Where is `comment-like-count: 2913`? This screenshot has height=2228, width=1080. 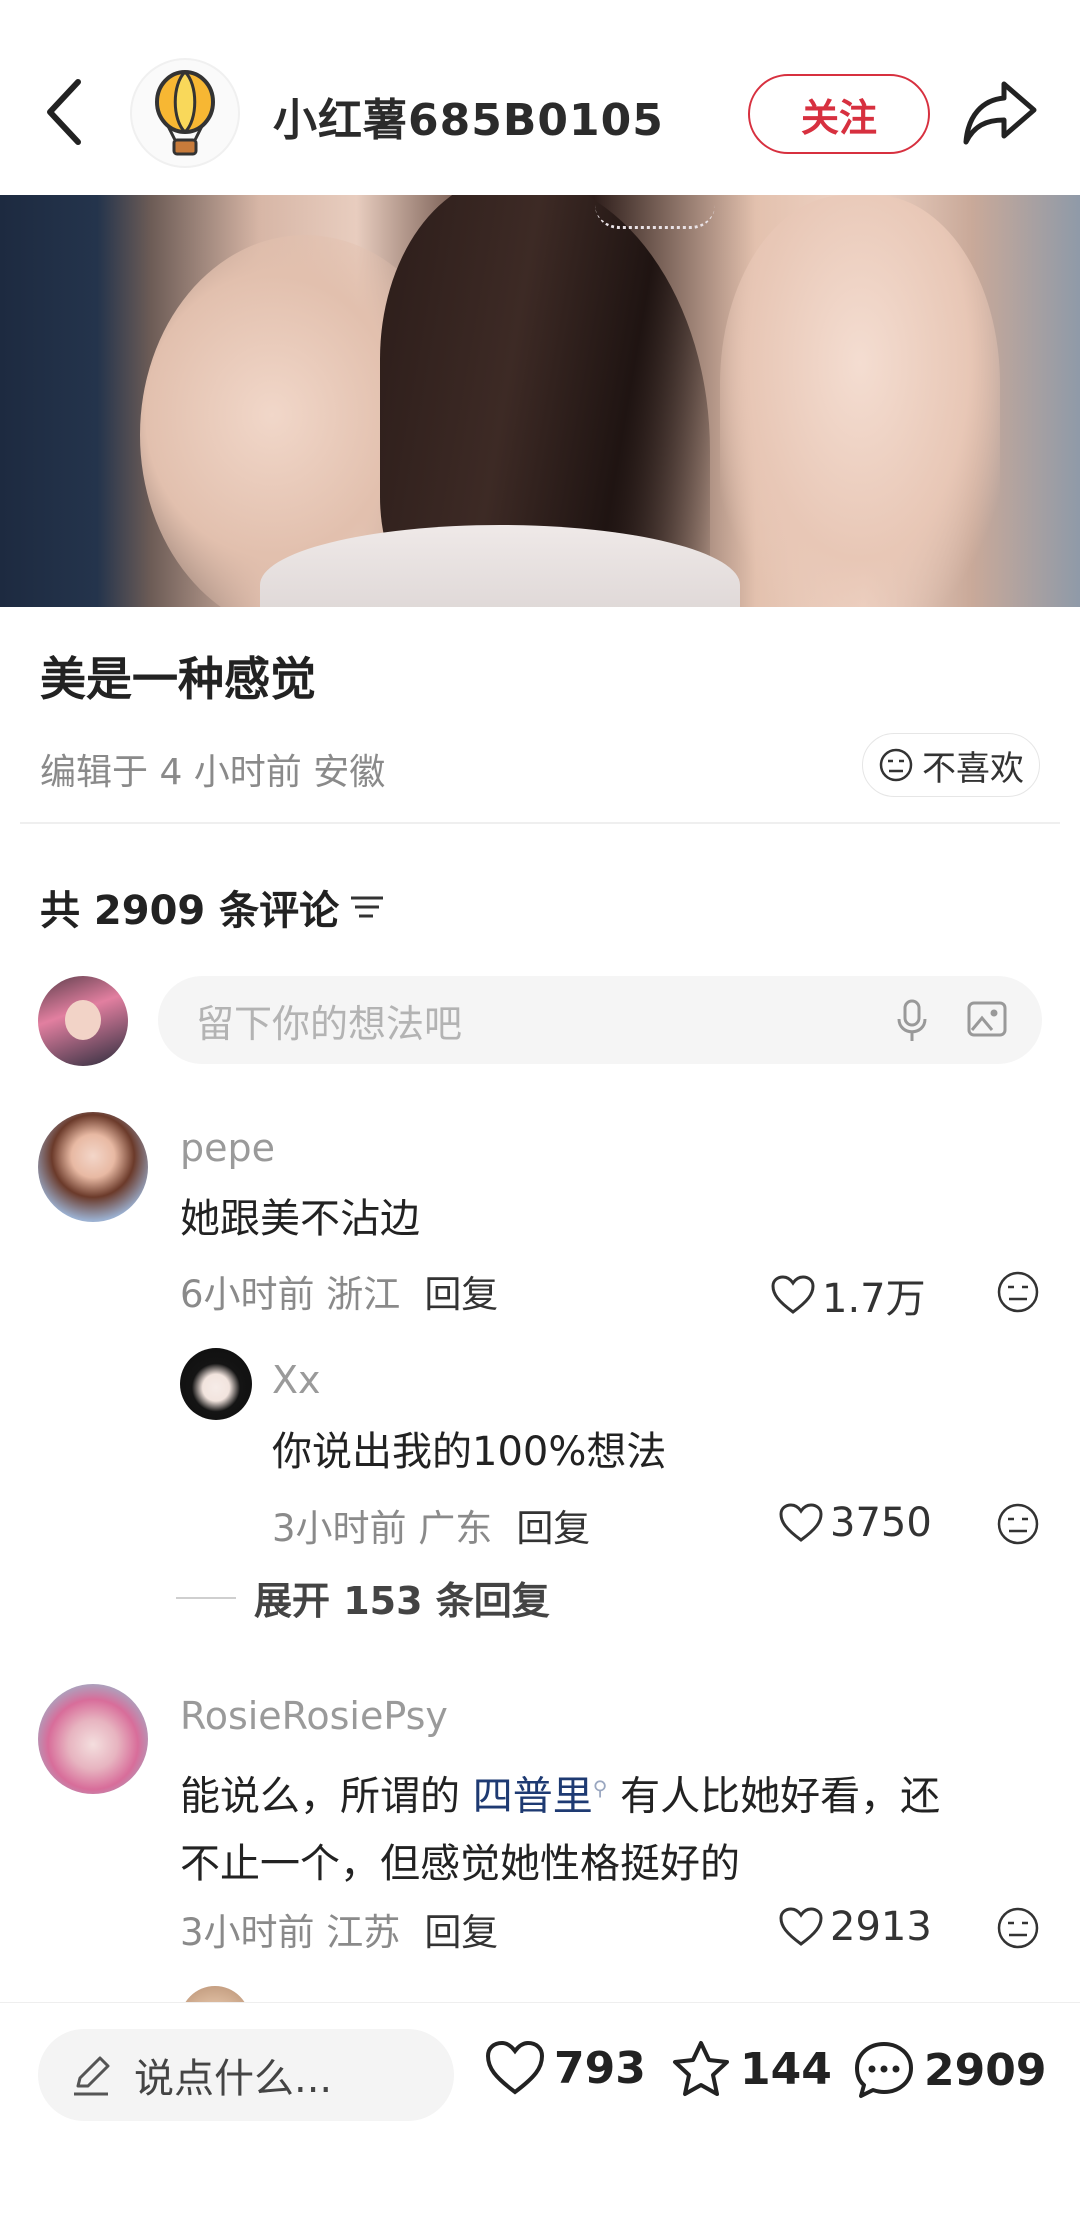 comment-like-count: 2913 is located at coordinates (881, 1927).